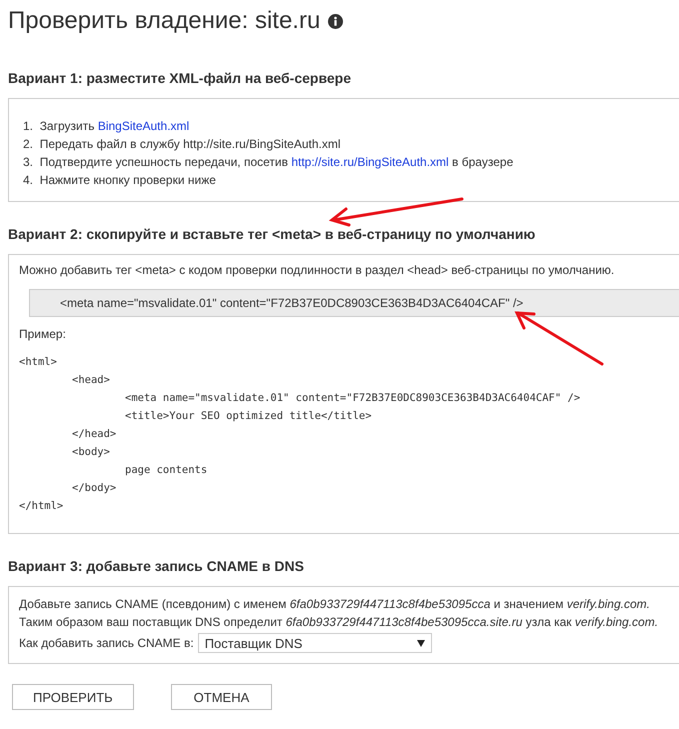 This screenshot has height=729, width=679. I want to click on provider-select: Поставщик DNS, so click(315, 643).